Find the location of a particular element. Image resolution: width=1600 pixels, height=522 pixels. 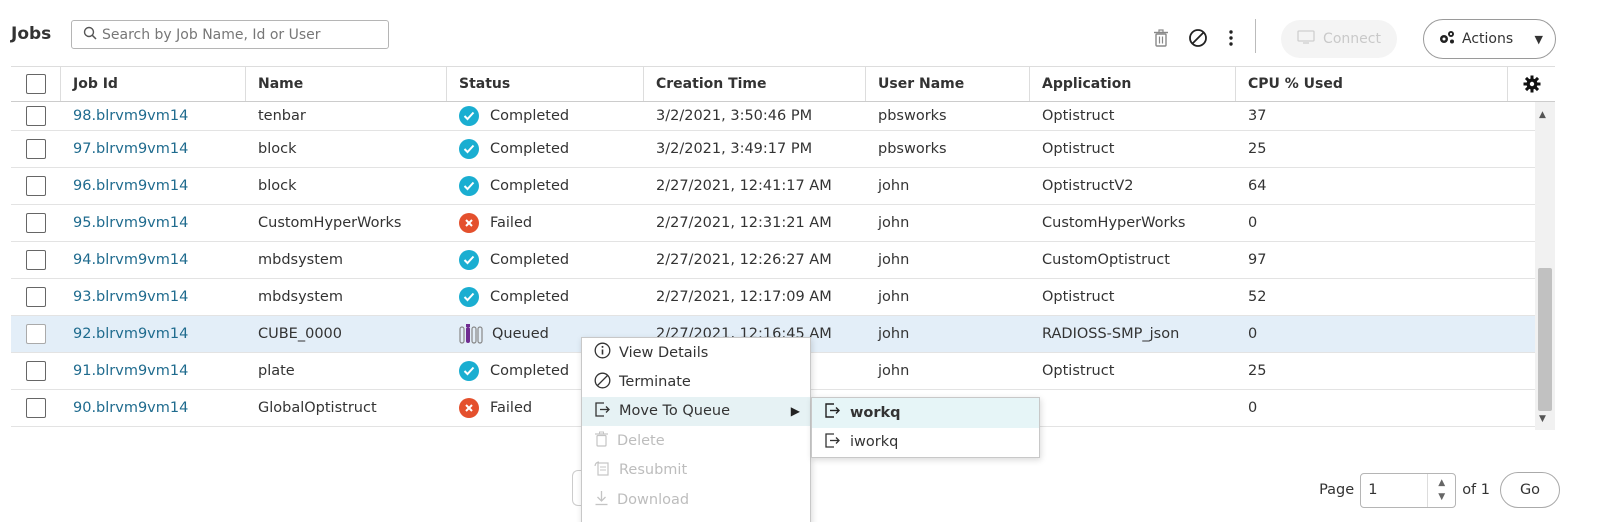

job-name: plate is located at coordinates (276, 371).